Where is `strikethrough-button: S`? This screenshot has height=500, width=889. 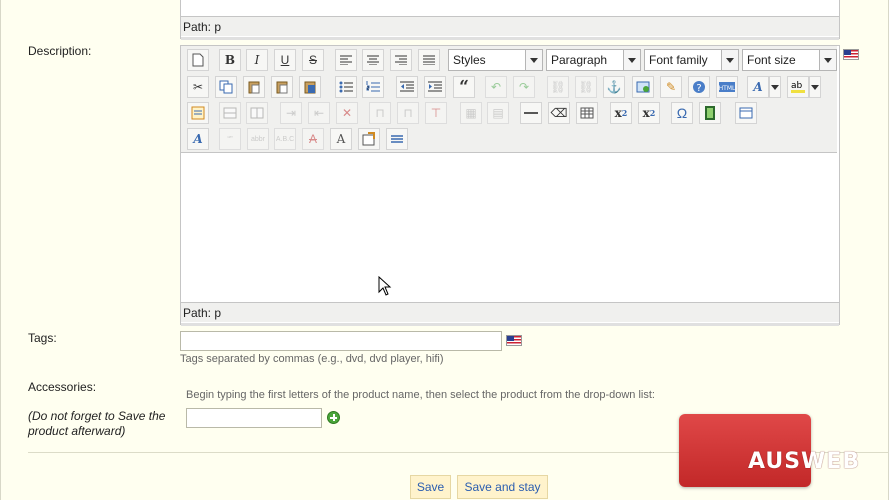 strikethrough-button: S is located at coordinates (313, 60).